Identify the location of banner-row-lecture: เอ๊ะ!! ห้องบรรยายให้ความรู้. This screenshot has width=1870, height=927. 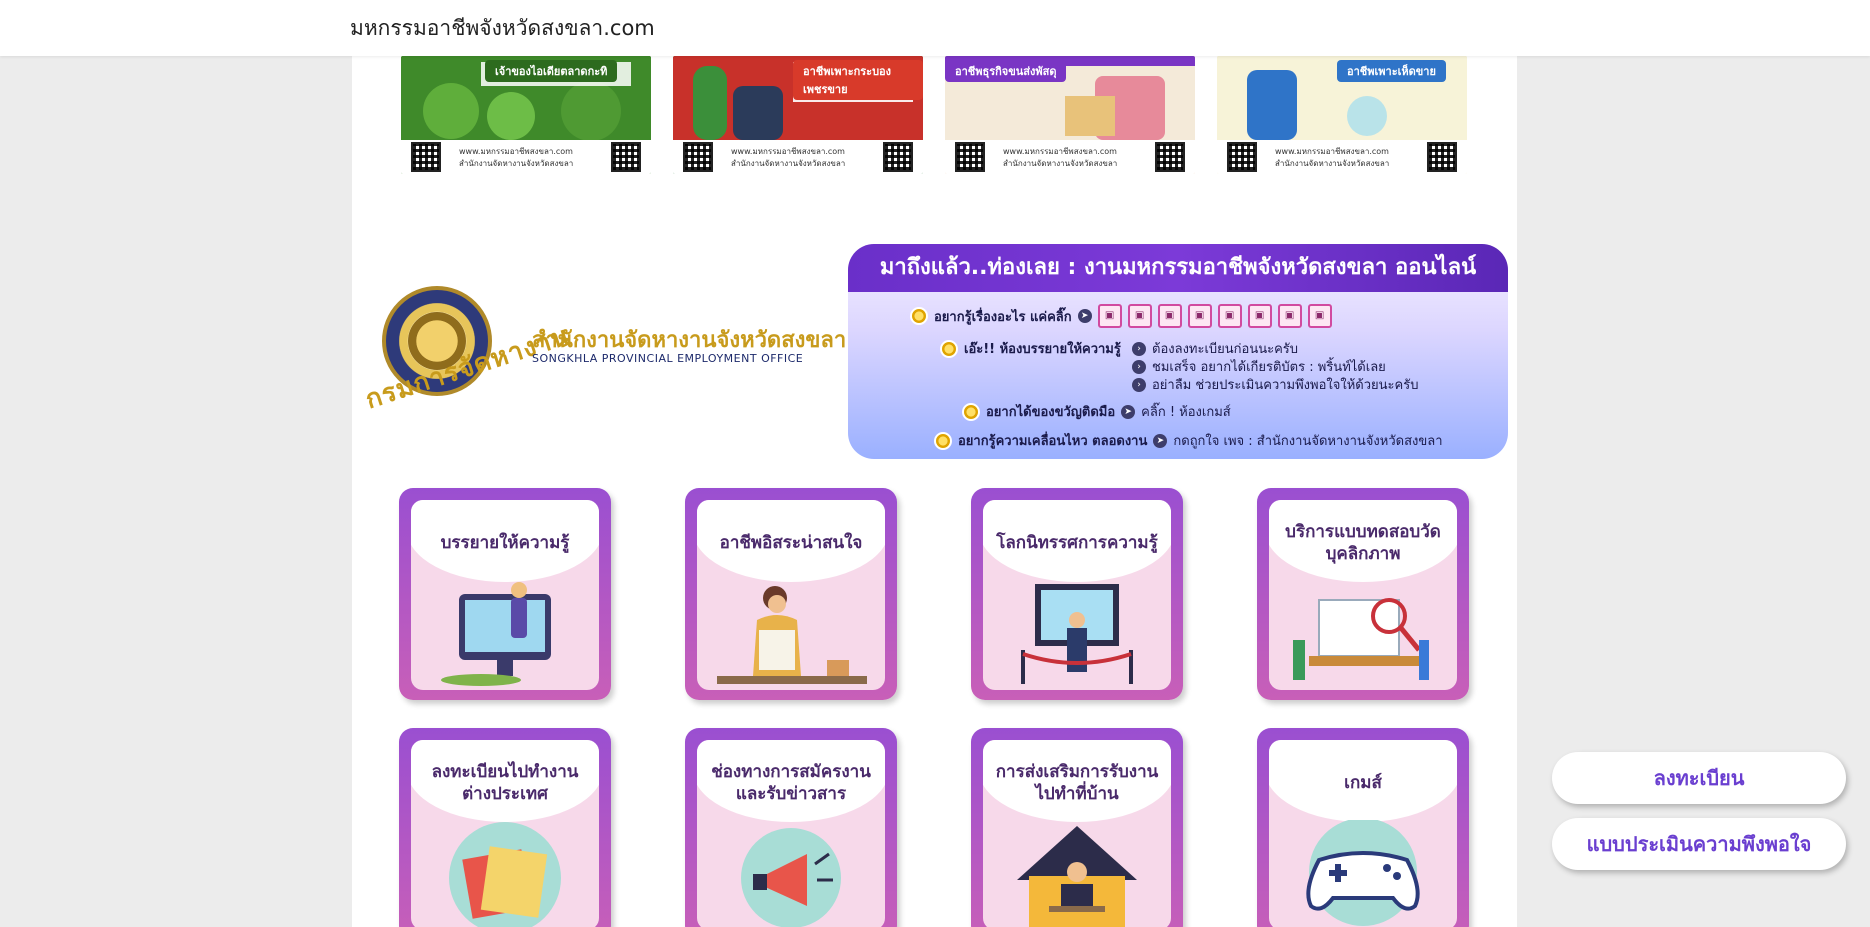
(1030, 348).